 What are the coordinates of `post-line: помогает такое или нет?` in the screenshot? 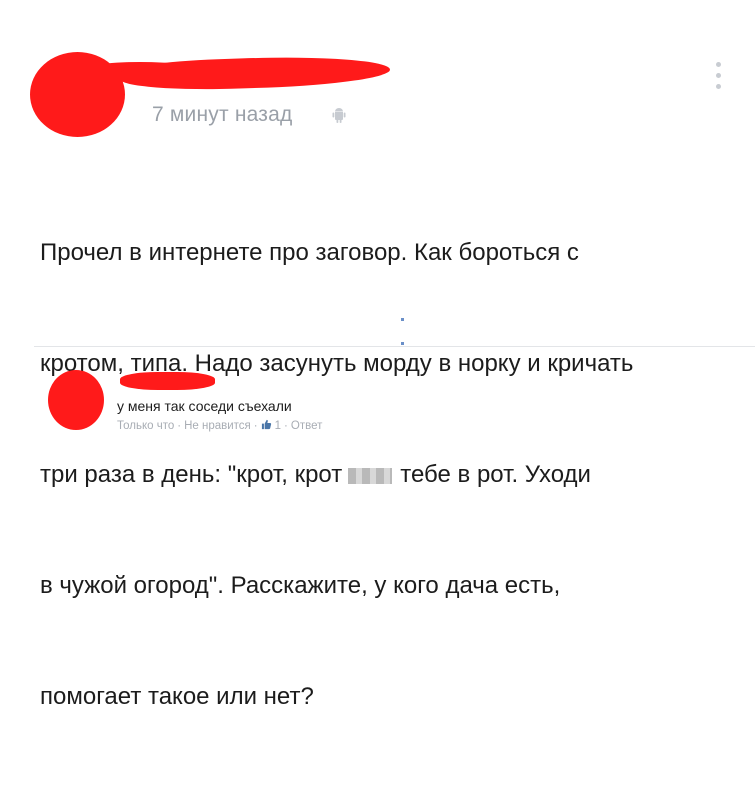 It's located at (177, 696).